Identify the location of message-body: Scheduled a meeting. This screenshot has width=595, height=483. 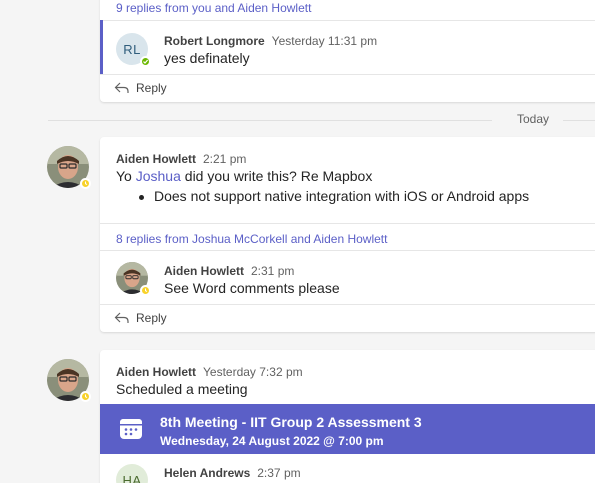
(182, 389).